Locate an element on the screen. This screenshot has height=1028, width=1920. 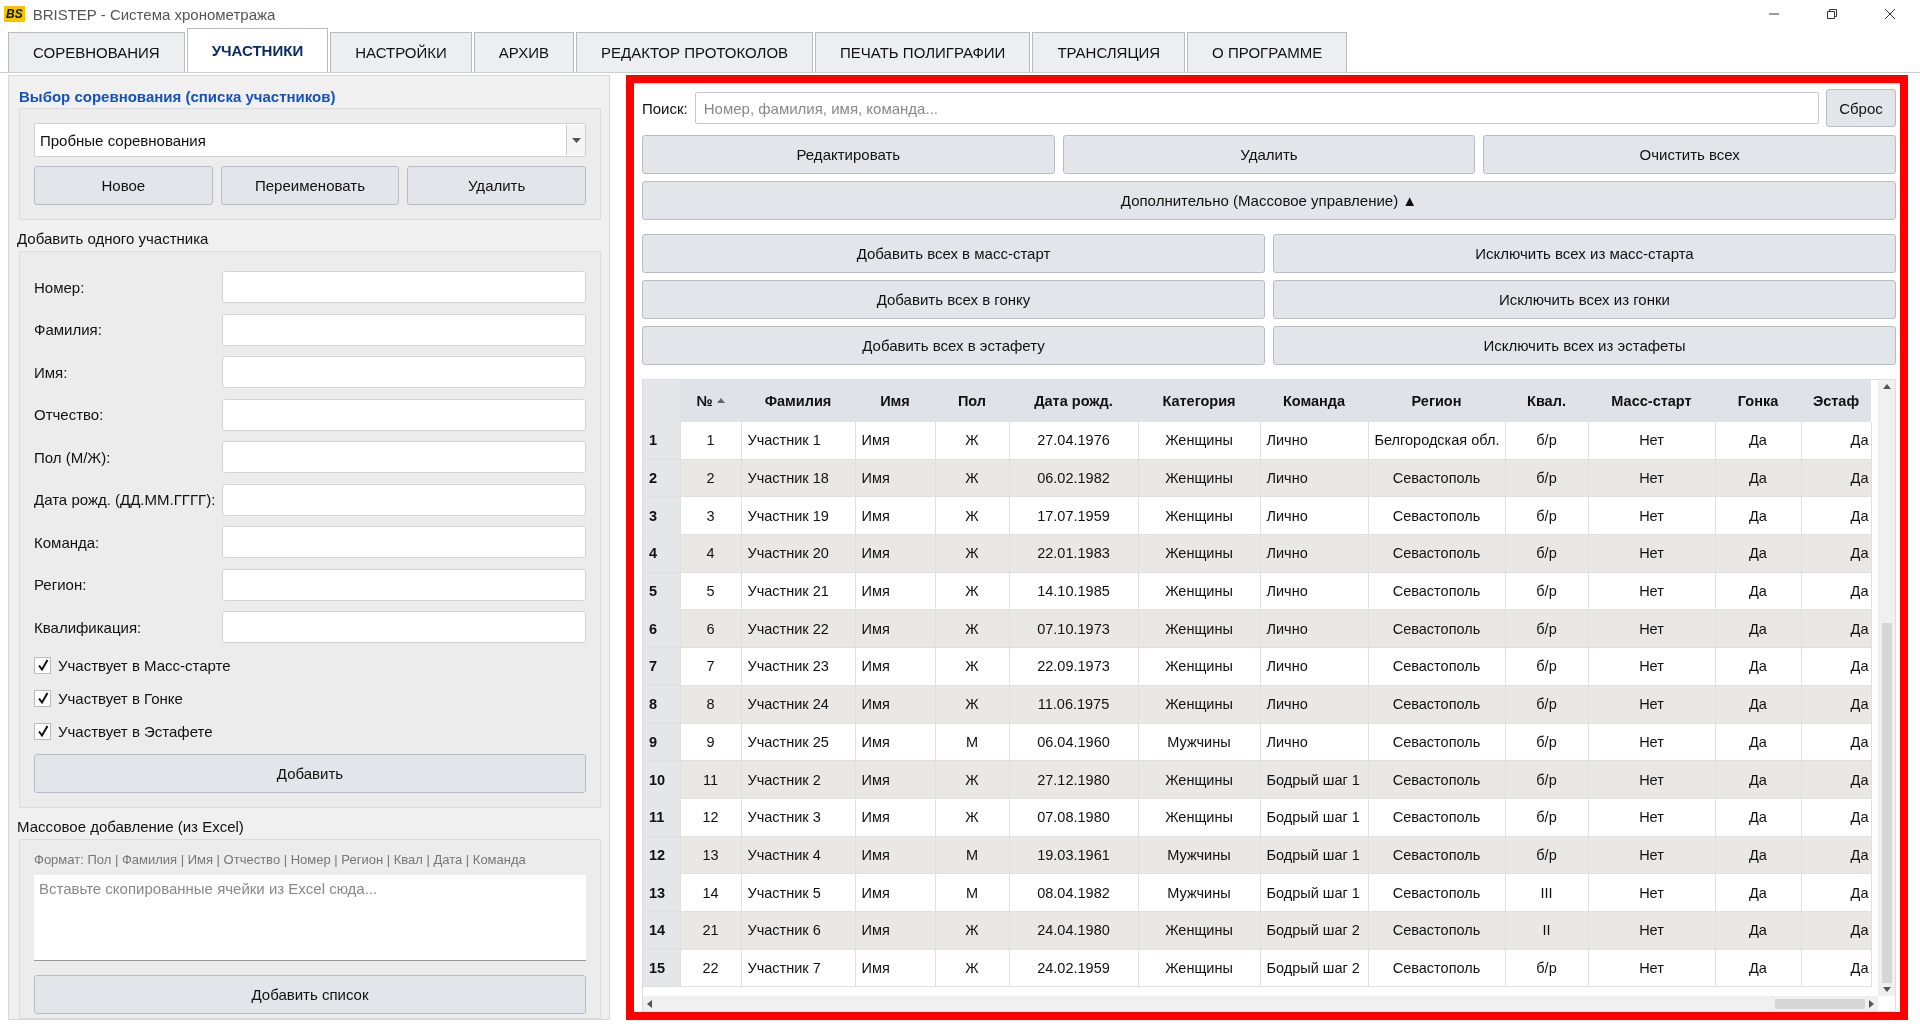
bulk-action-button: Исключить всех из масс-старта is located at coordinates (1584, 253).